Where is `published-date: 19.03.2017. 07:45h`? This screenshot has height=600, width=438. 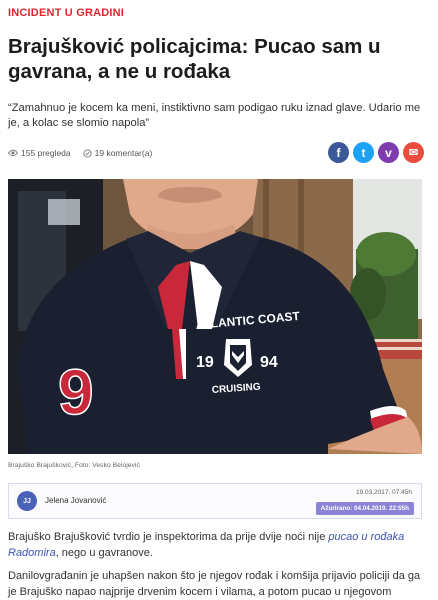 published-date: 19.03.2017. 07:45h is located at coordinates (383, 492).